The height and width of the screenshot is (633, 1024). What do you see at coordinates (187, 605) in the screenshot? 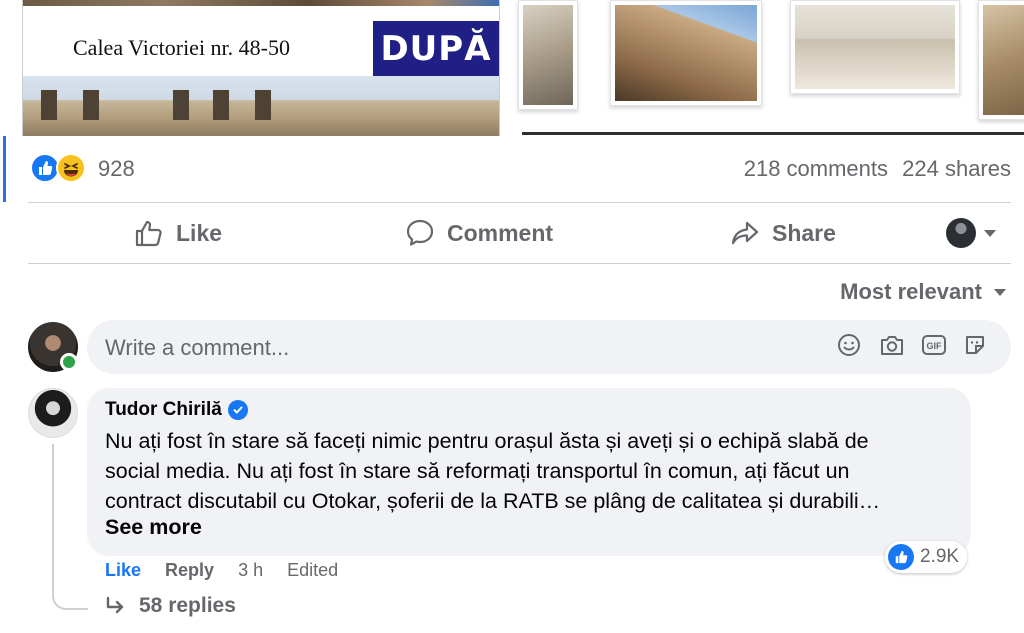
I see `replies-count-label: 58 replies` at bounding box center [187, 605].